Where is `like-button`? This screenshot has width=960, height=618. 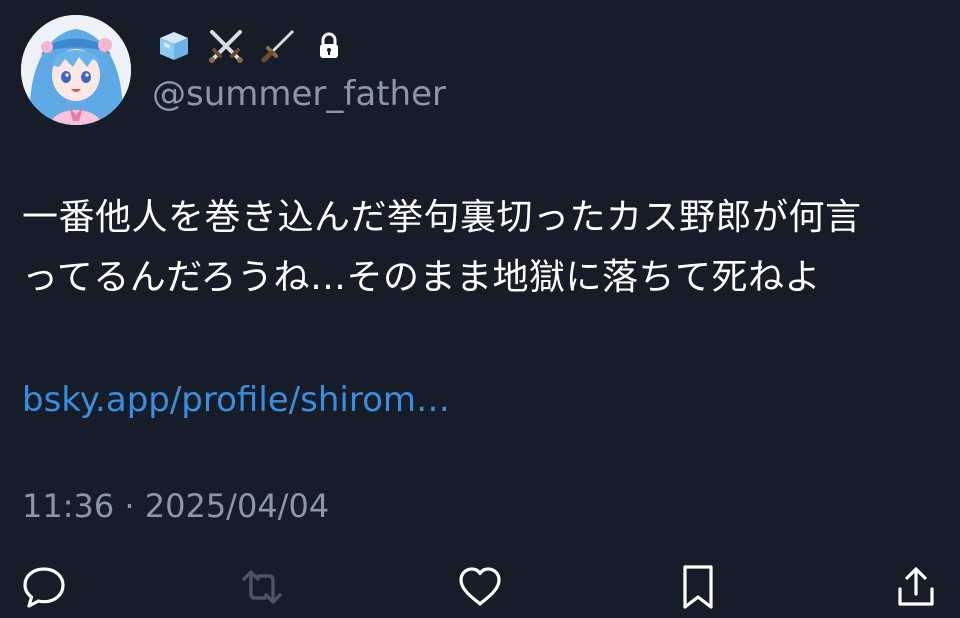
like-button is located at coordinates (480, 587).